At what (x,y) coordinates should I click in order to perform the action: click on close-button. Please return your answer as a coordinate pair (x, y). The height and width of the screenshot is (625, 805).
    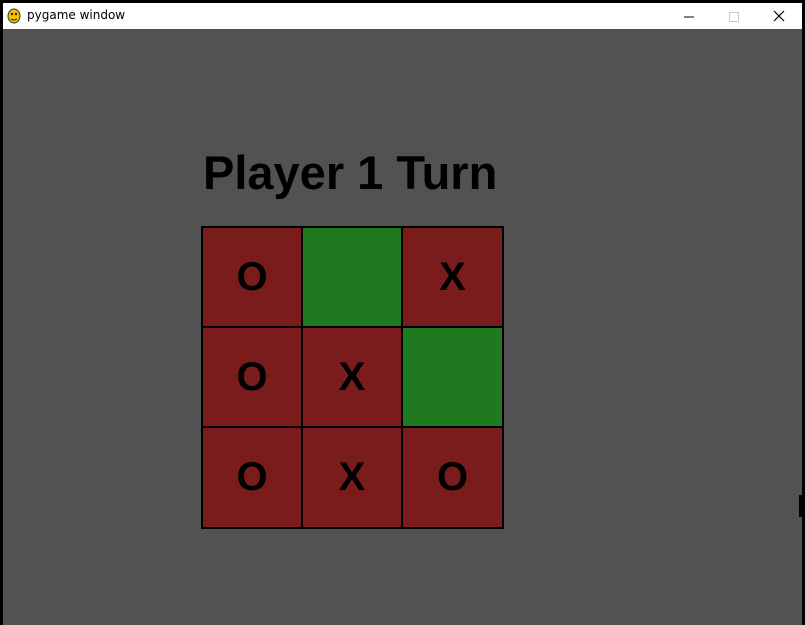
    Looking at the image, I should click on (779, 16).